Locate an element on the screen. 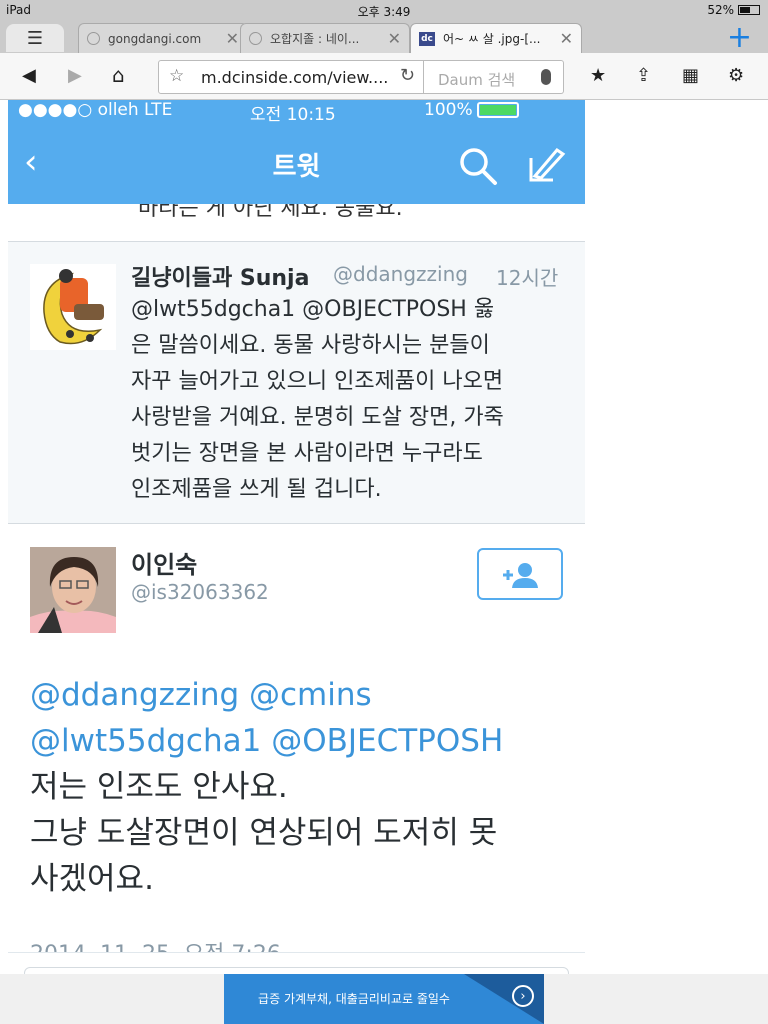 This screenshot has width=768, height=1024. tabs-grid-icon: ▦ is located at coordinates (690, 75).